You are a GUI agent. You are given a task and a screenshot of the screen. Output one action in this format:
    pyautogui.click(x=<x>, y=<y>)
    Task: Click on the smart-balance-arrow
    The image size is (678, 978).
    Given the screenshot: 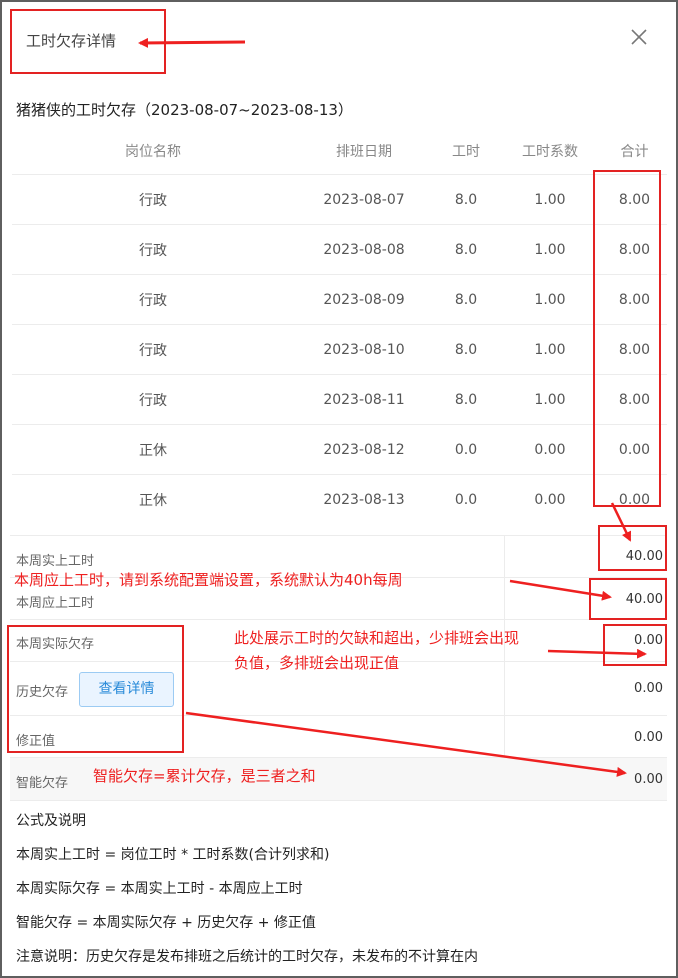 What is the action you would take?
    pyautogui.click(x=406, y=744)
    